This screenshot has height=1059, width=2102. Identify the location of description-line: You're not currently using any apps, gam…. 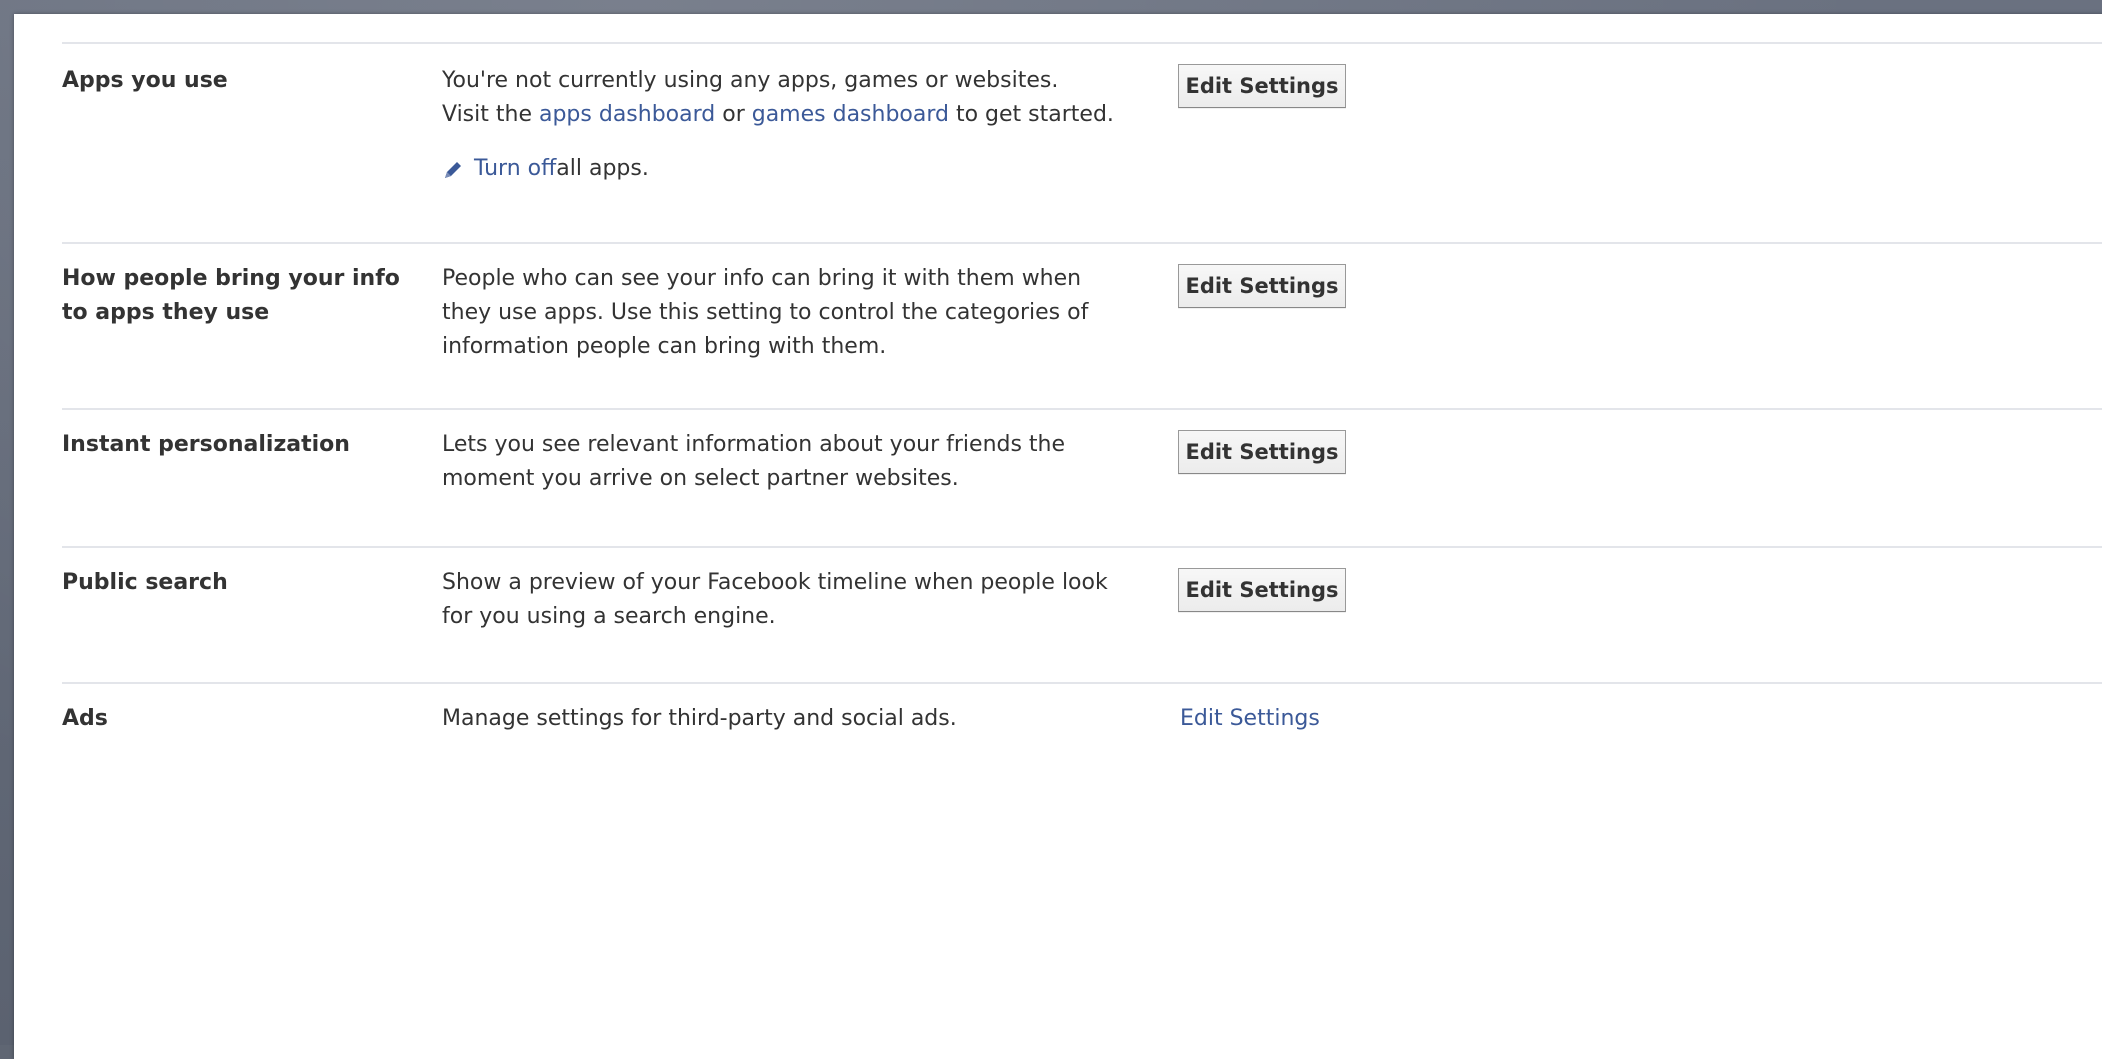
(750, 80).